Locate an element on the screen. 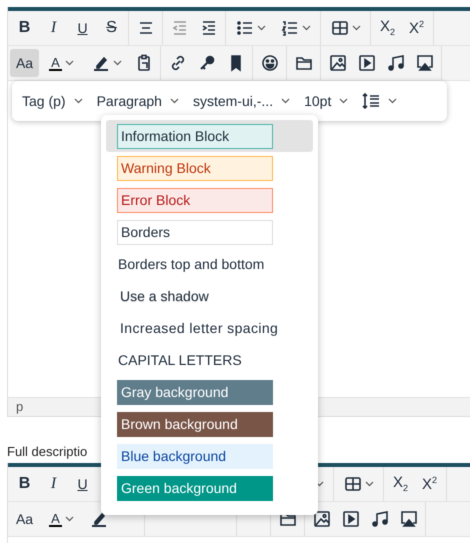  field-label: Full descriptio is located at coordinates (47, 452).